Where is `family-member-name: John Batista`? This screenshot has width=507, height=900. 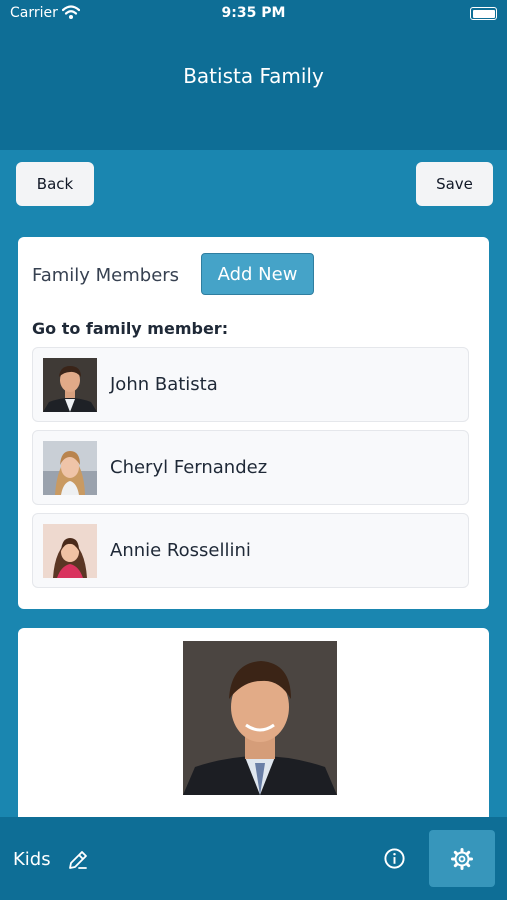 family-member-name: John Batista is located at coordinates (164, 384).